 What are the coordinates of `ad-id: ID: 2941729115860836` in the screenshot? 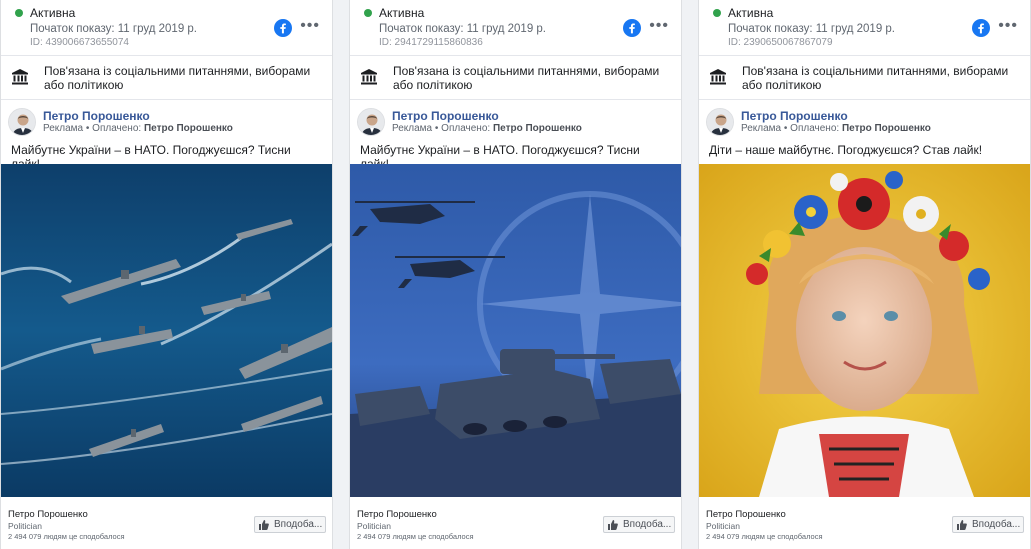 It's located at (431, 42).